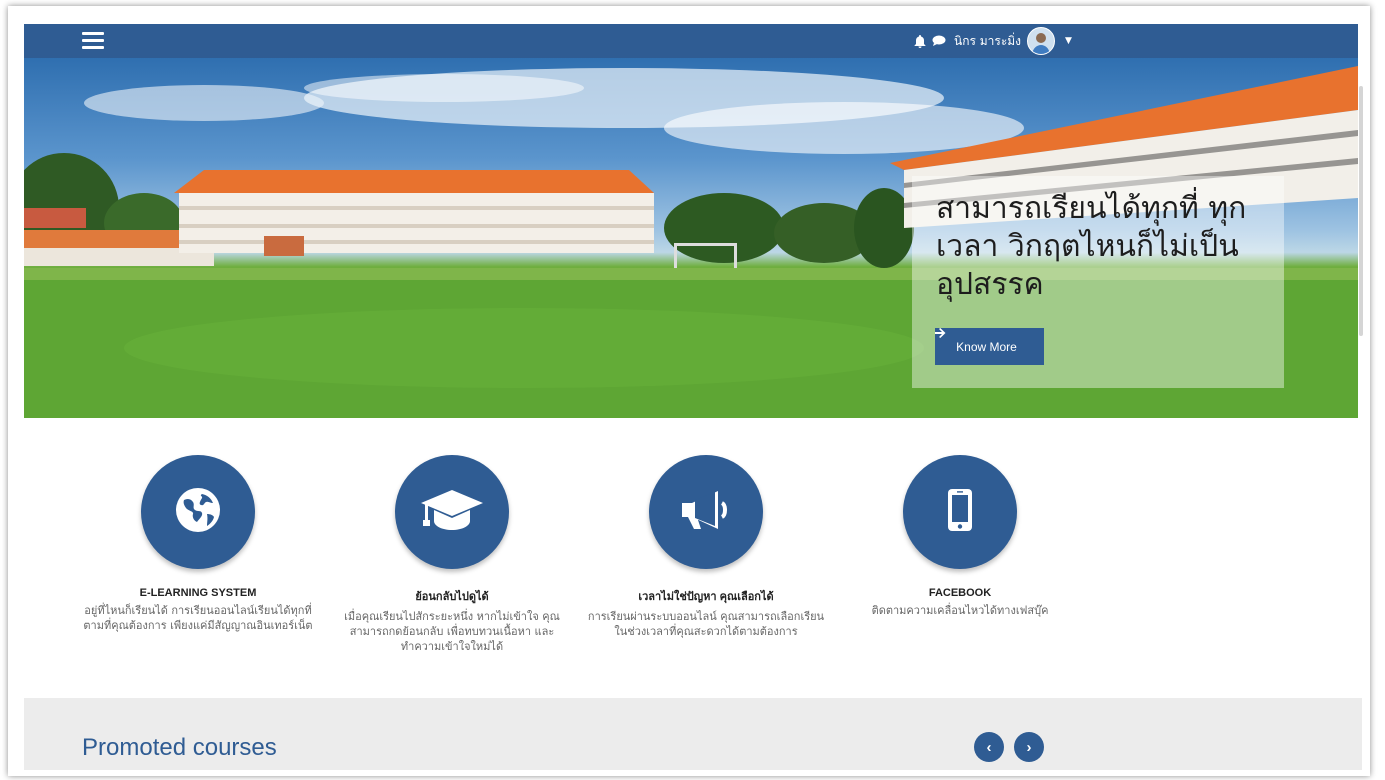  What do you see at coordinates (939, 41) in the screenshot?
I see `chat-icon` at bounding box center [939, 41].